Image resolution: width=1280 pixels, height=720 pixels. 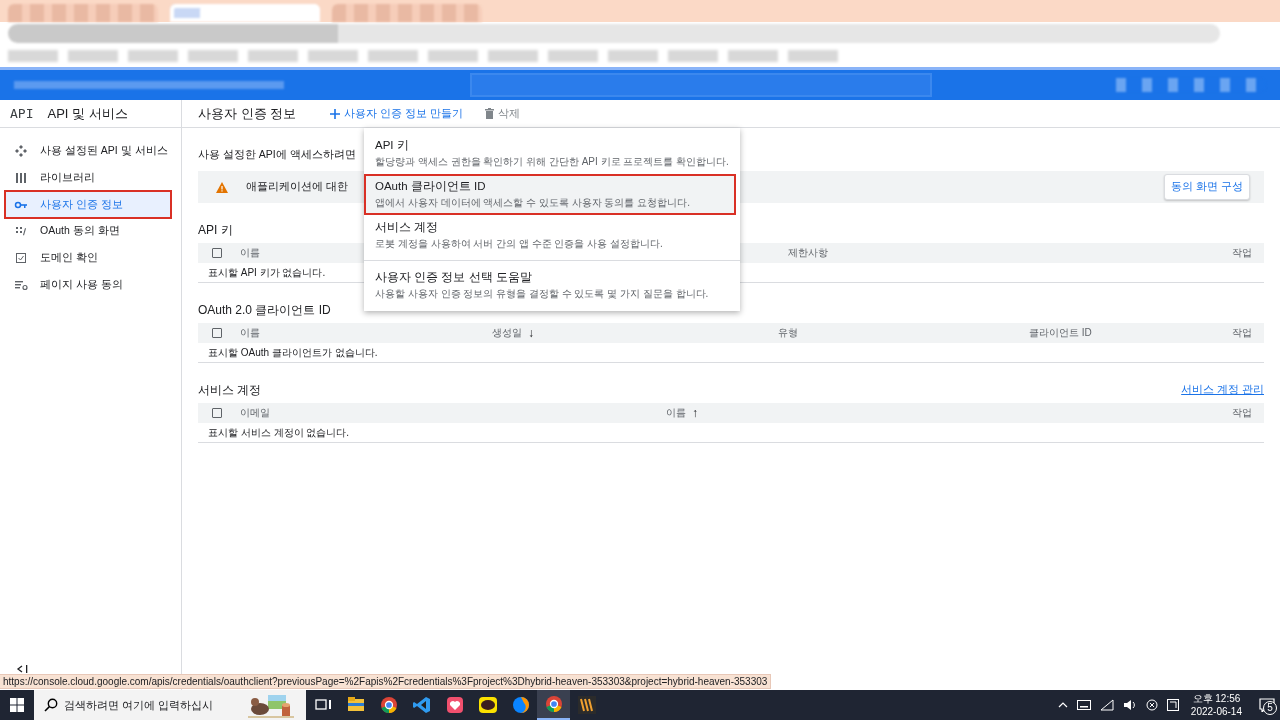 What do you see at coordinates (552, 153) in the screenshot?
I see `menu-item: API 키 할당량과 액세스 권한을 확인하기 위해 간단한 API 키로 프로젝트를 확인합니다.` at bounding box center [552, 153].